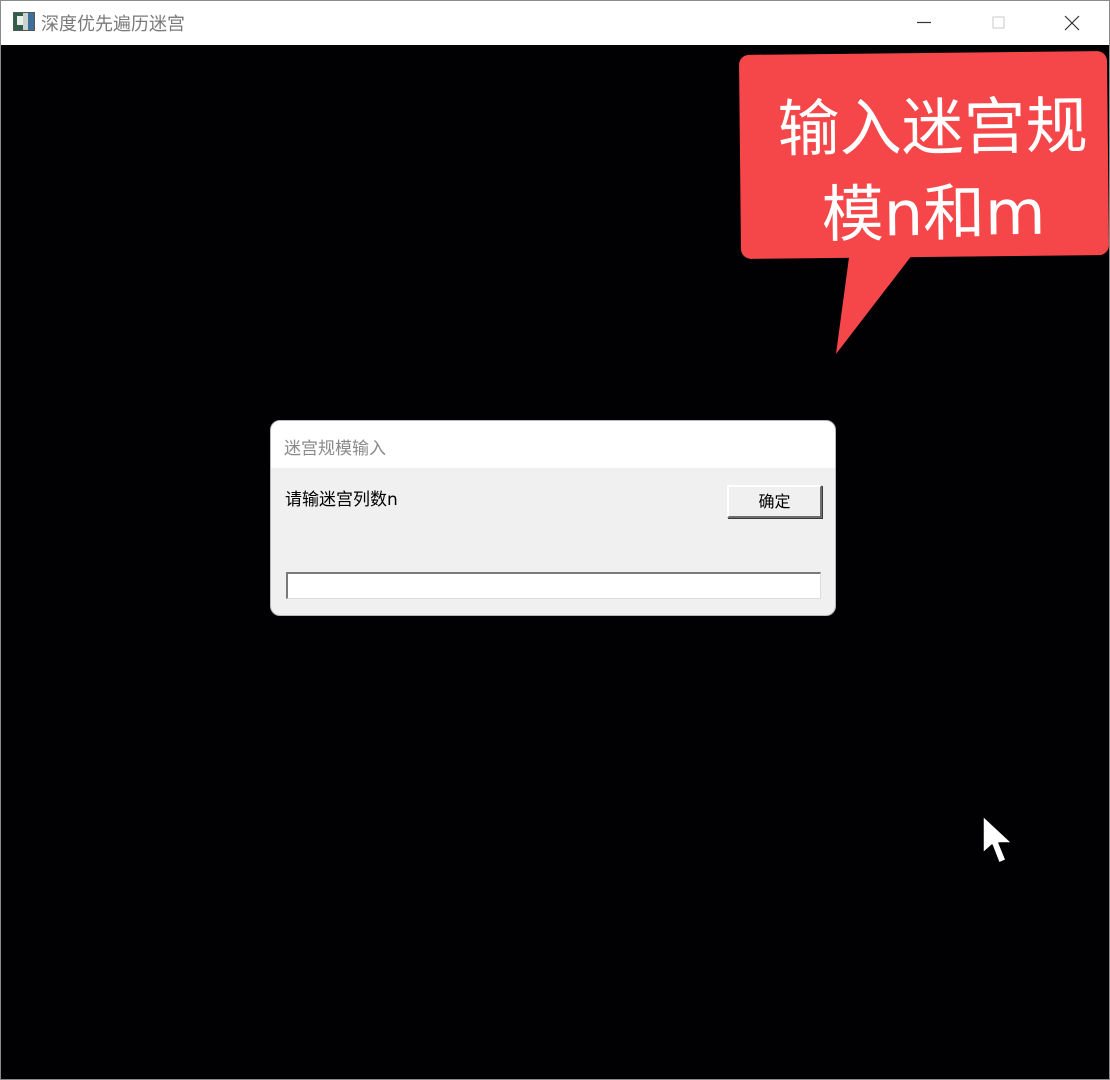 This screenshot has height=1080, width=1110. I want to click on ok-button: 确定, so click(774, 501).